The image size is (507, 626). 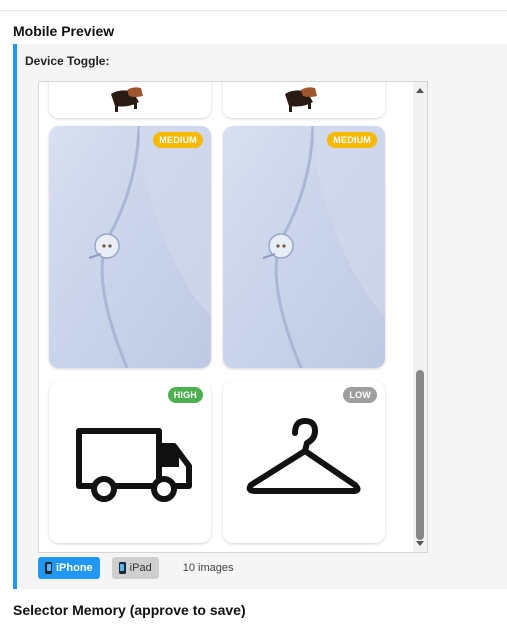 What do you see at coordinates (420, 317) in the screenshot?
I see `vertical-scrollbar` at bounding box center [420, 317].